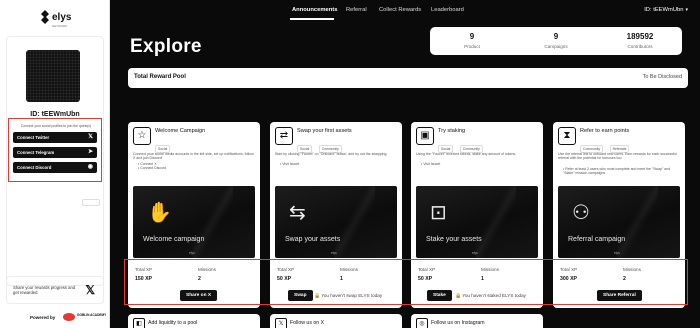 This screenshot has width=700, height=328. I want to click on connect-discord-label: Connect Discord, so click(34, 167).